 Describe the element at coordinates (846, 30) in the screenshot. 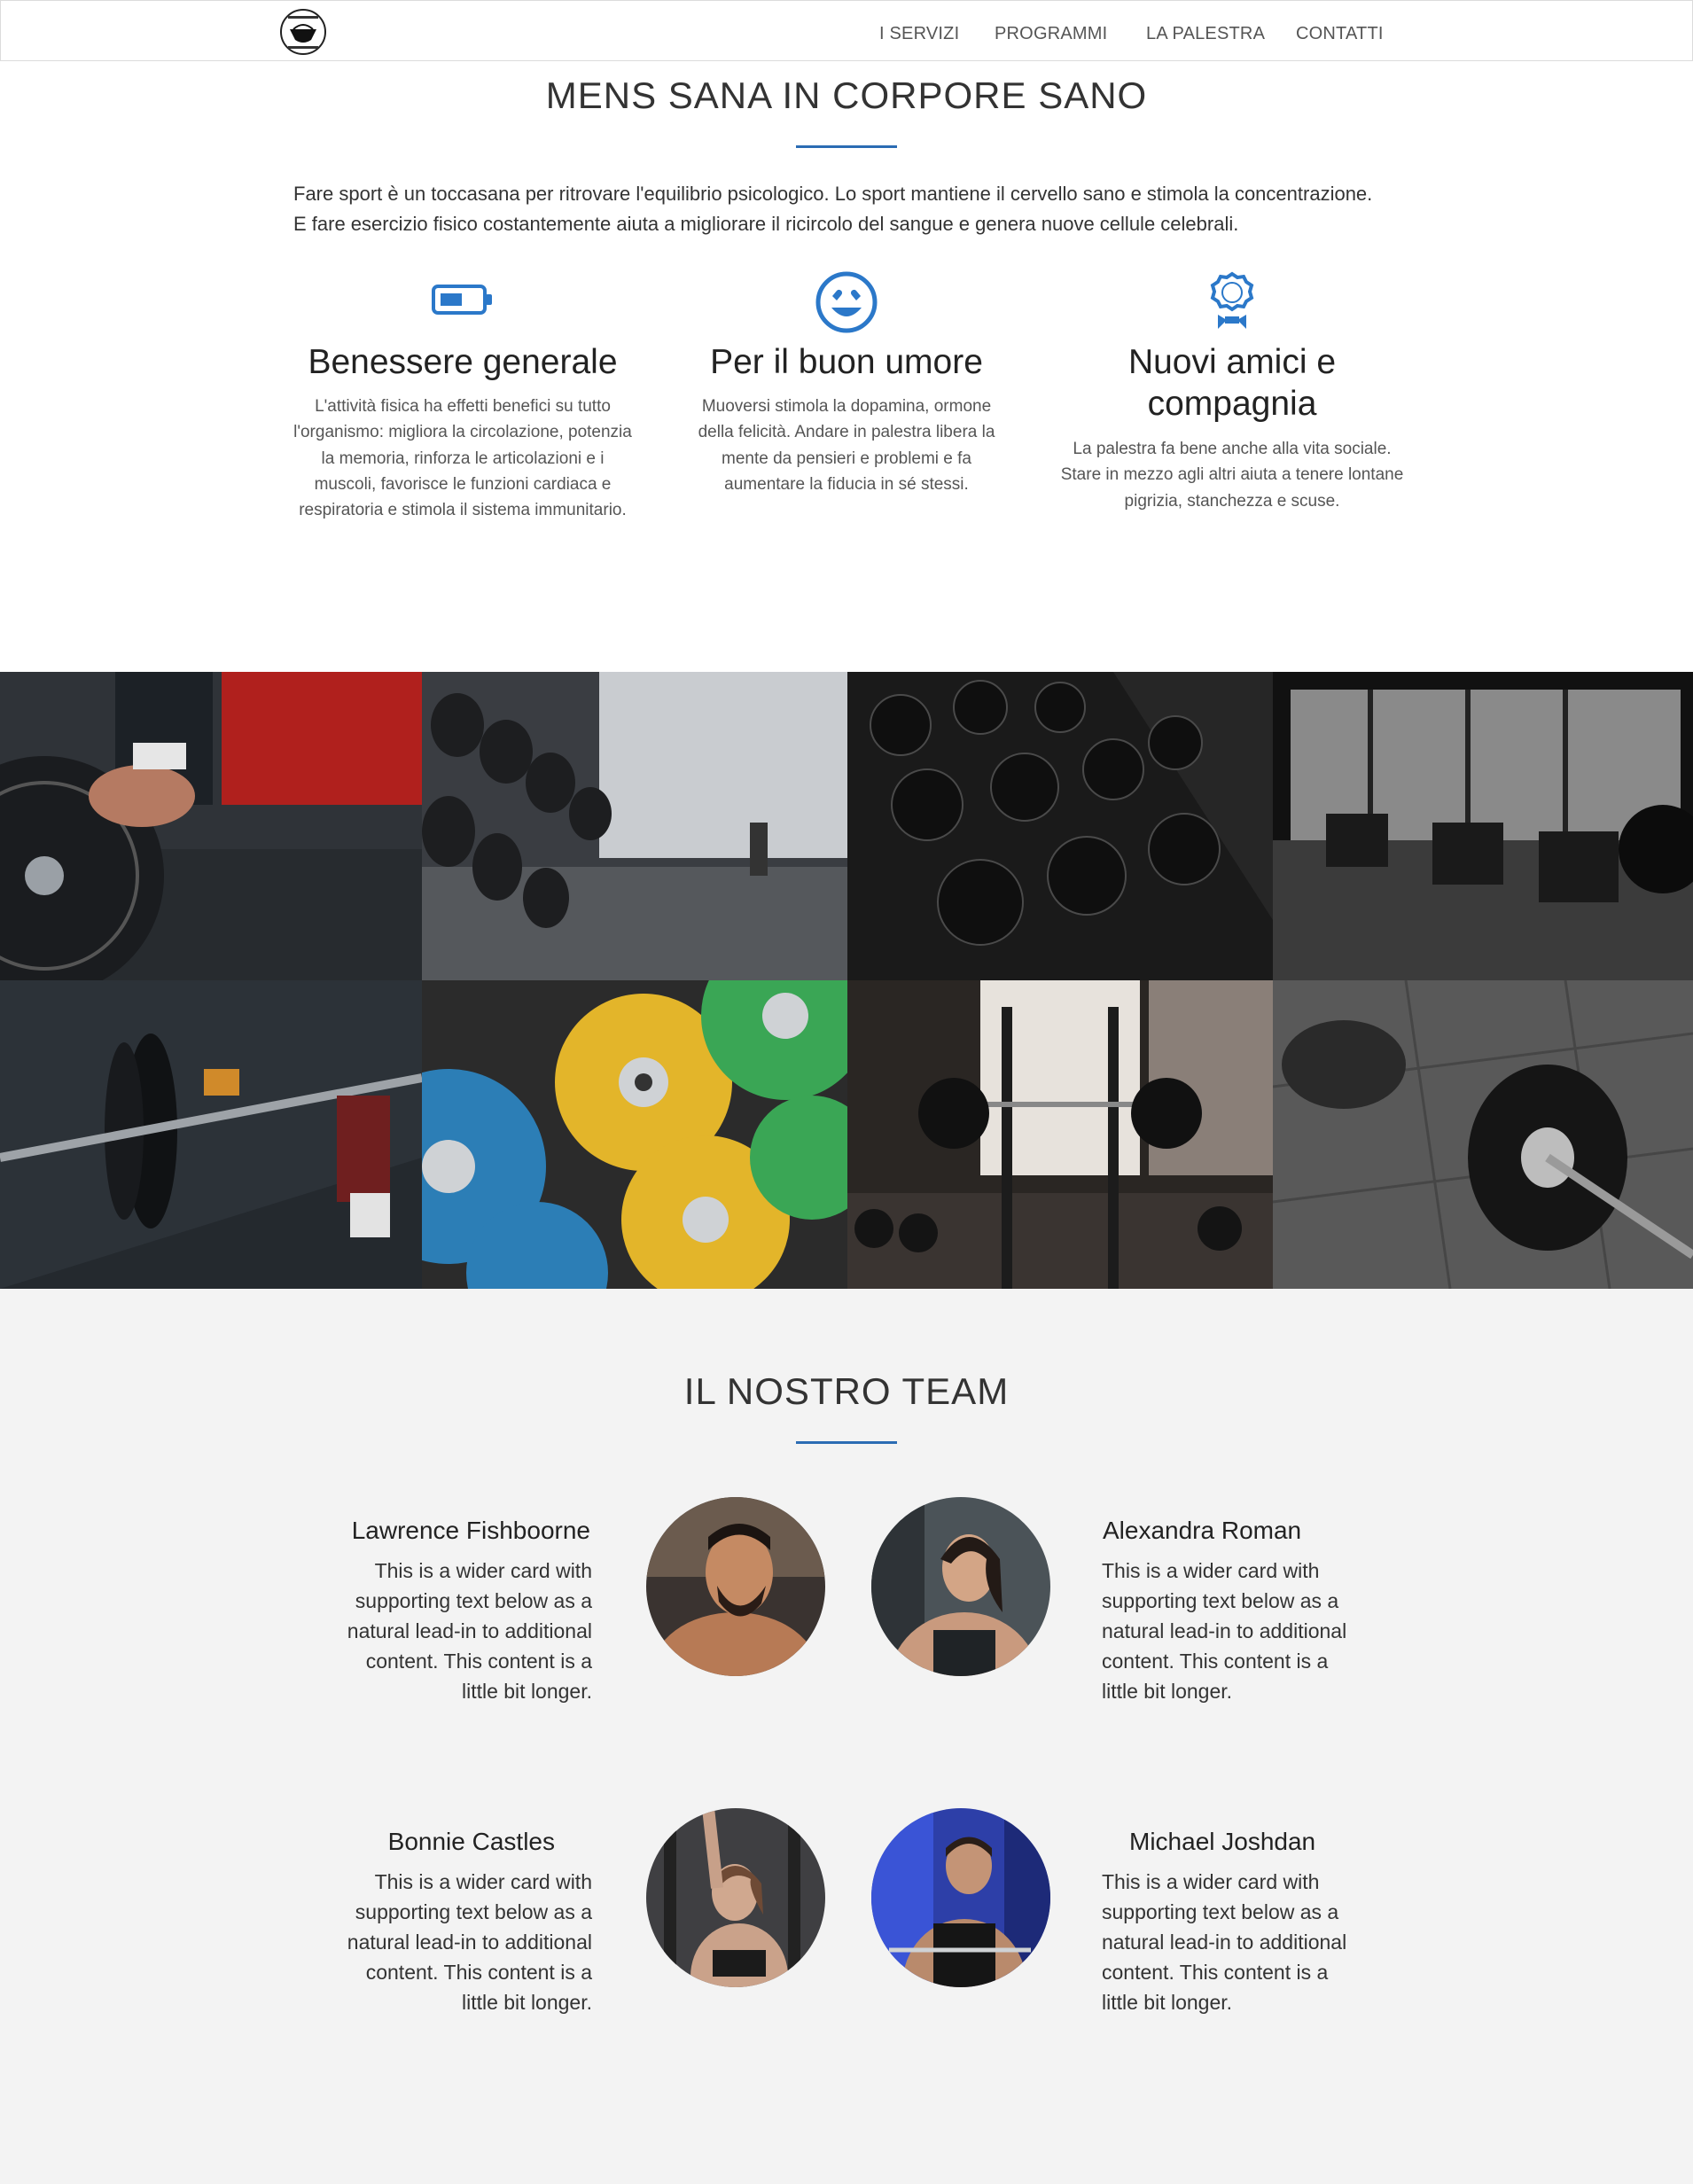

I see `navbar: I SERVIZI PROGRAMMI LA PALESTRA CONTATTI` at that location.